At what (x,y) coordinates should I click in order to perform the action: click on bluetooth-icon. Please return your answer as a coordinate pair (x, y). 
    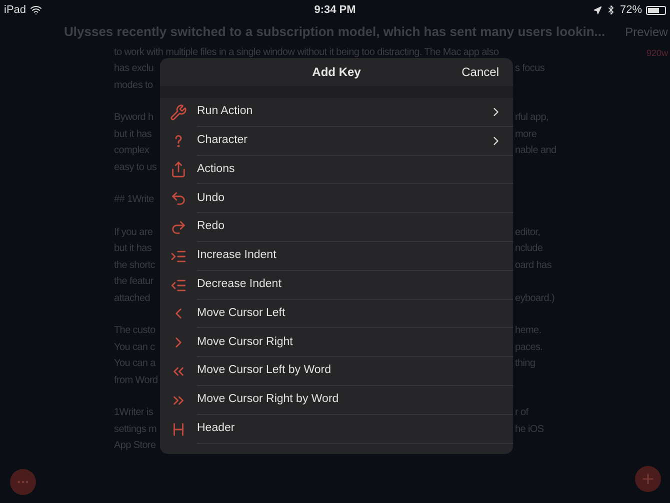
    Looking at the image, I should click on (611, 10).